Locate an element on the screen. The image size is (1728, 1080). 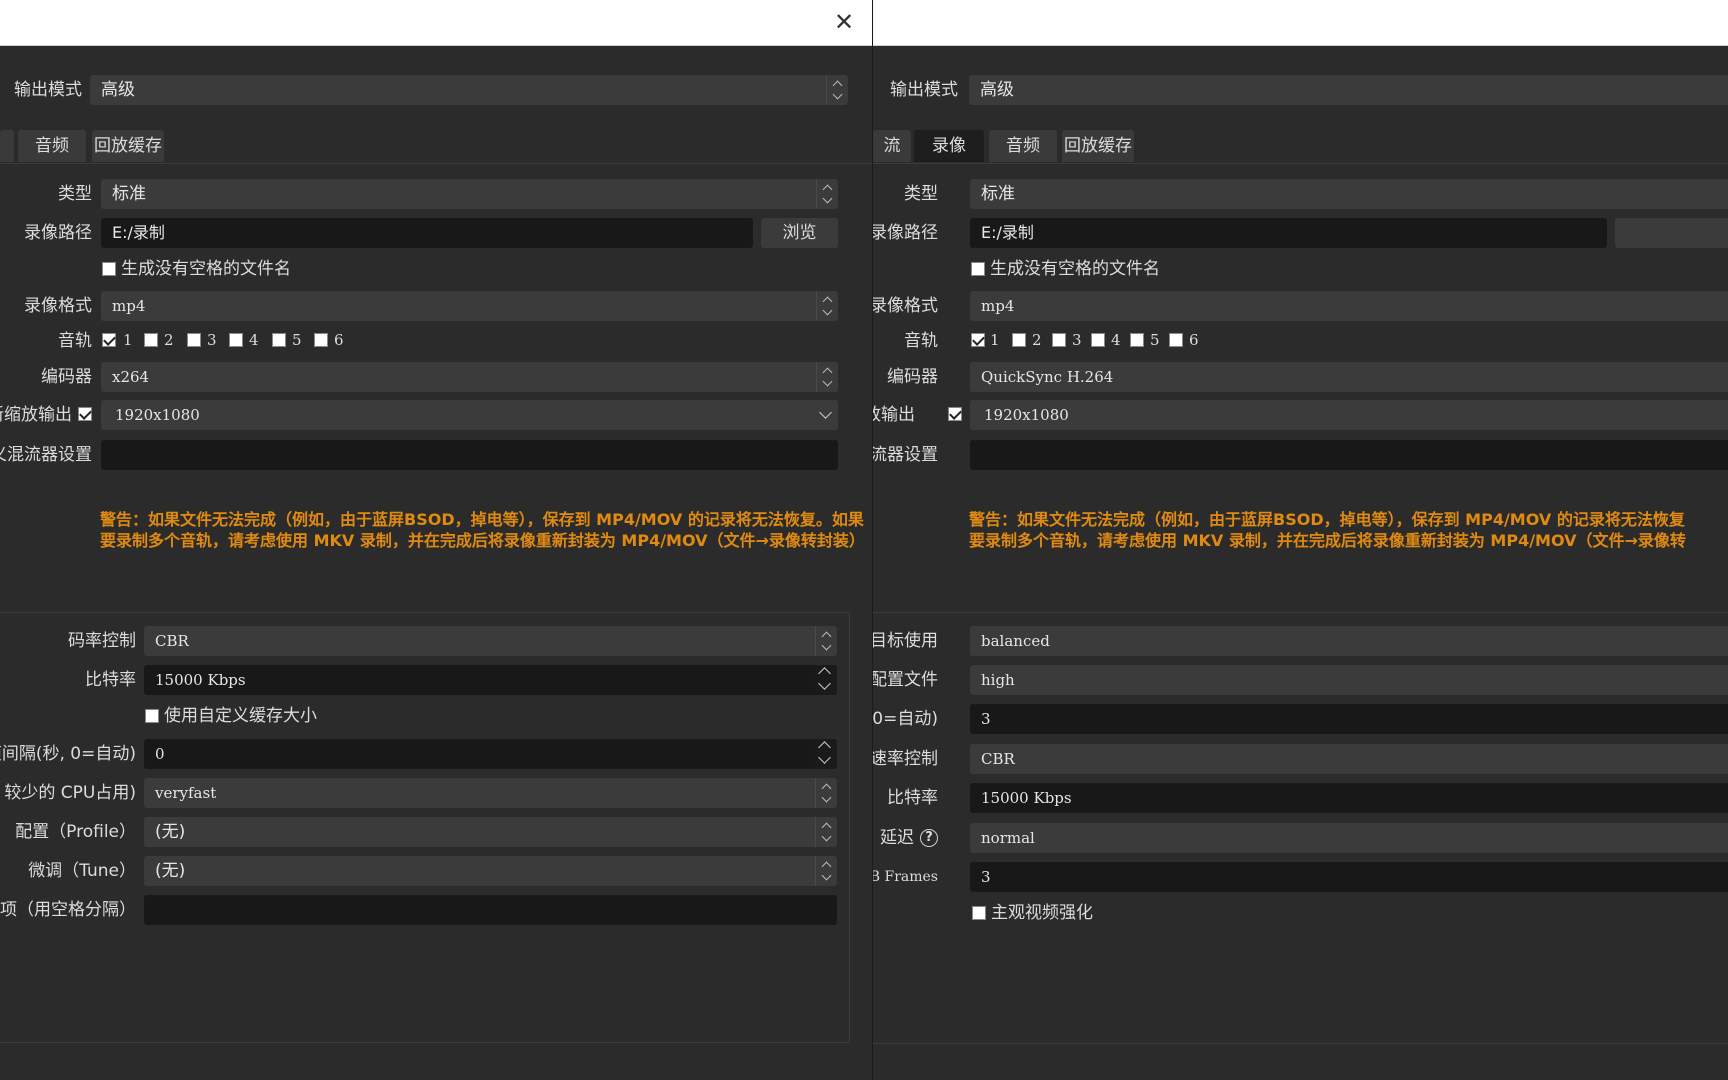
keyint-label: 关键帧间隔(秒, 0=自动) is located at coordinates (905, 719).